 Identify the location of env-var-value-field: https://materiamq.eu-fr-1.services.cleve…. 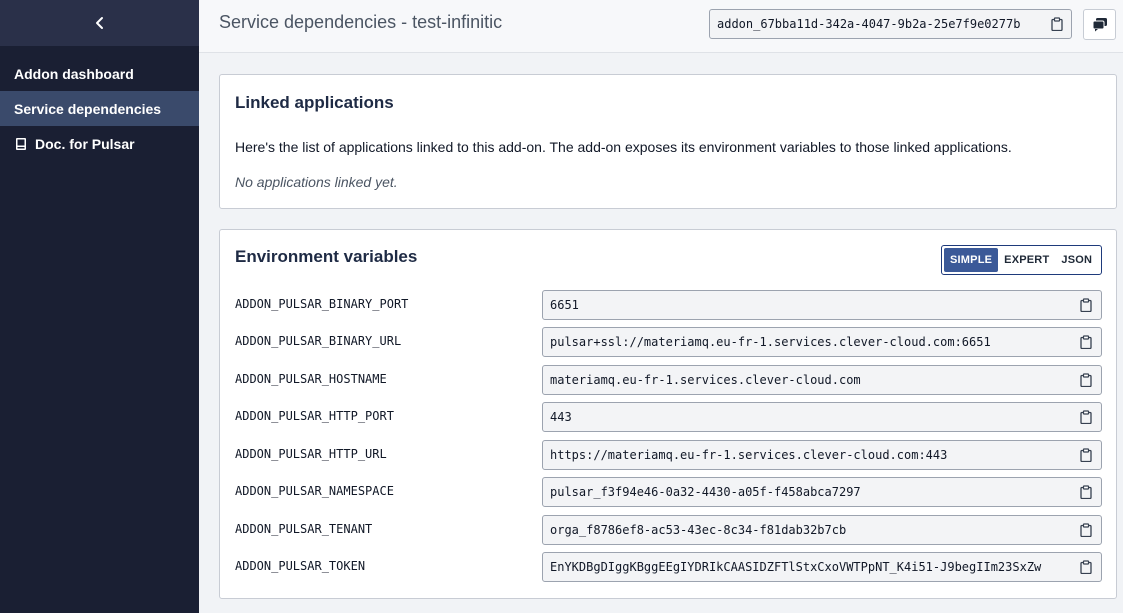
(822, 455).